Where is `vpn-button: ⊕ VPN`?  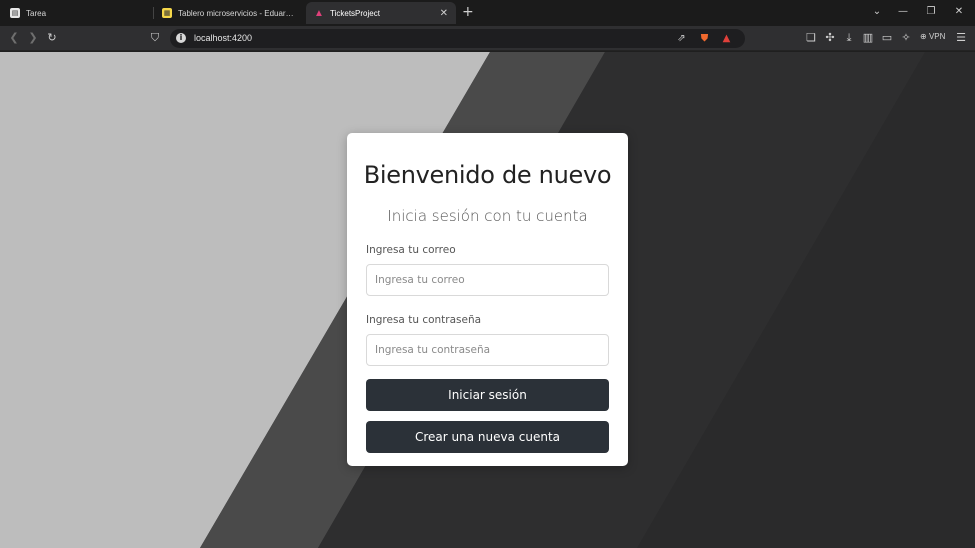
vpn-button: ⊕ VPN is located at coordinates (932, 36).